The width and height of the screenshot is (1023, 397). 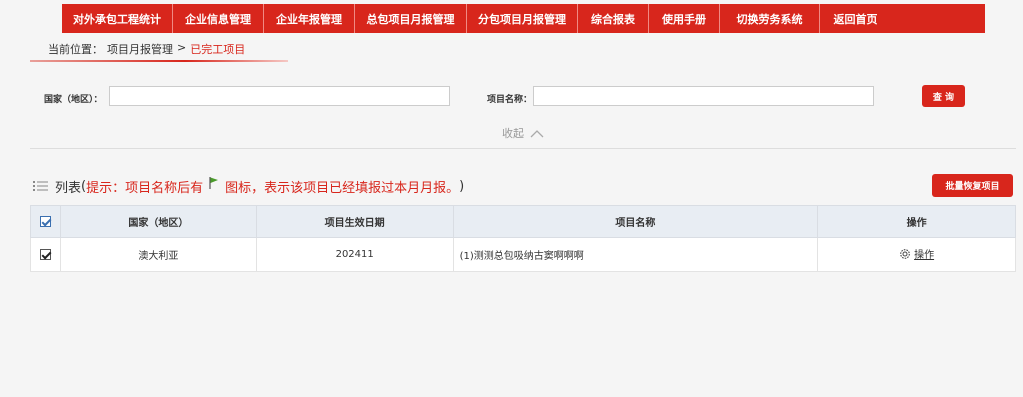 What do you see at coordinates (159, 61) in the screenshot?
I see `breadcrumb-underline` at bounding box center [159, 61].